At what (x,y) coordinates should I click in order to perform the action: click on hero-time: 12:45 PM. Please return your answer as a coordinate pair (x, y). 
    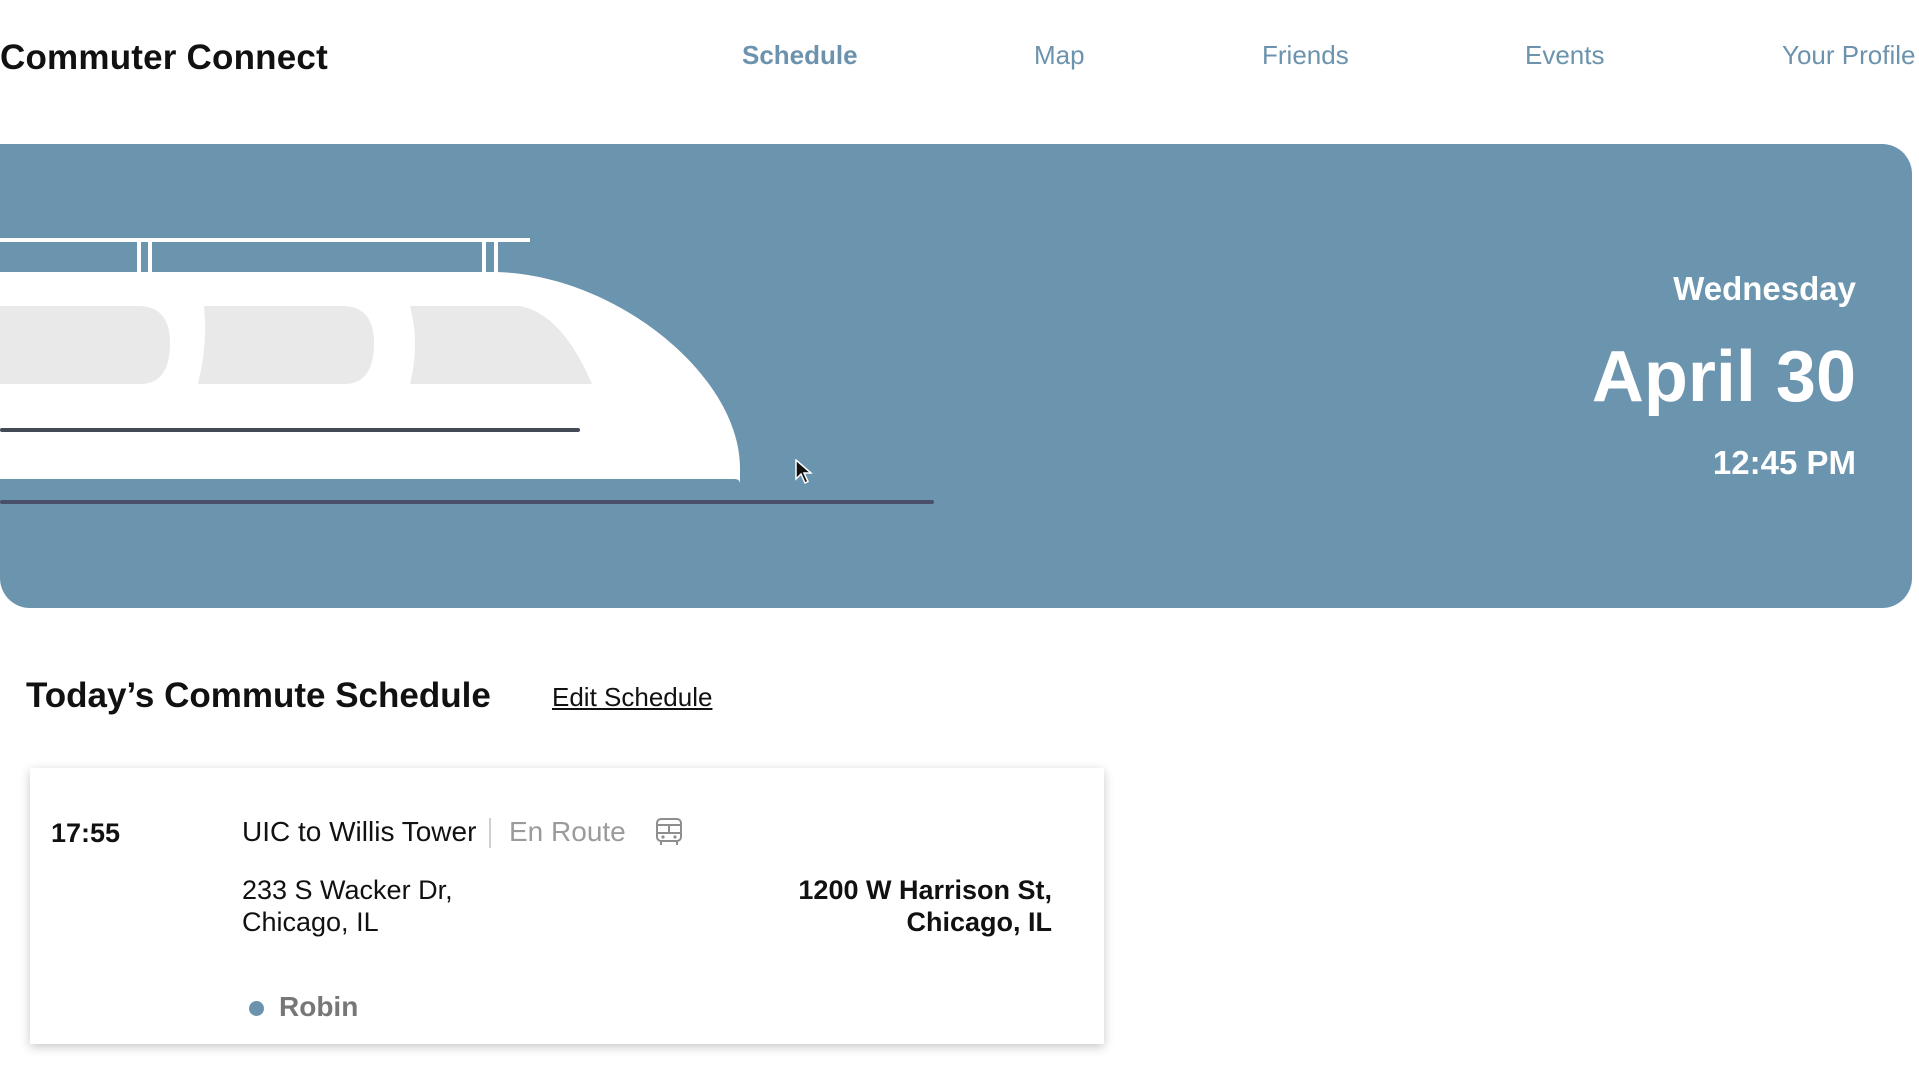
    Looking at the image, I should click on (1784, 462).